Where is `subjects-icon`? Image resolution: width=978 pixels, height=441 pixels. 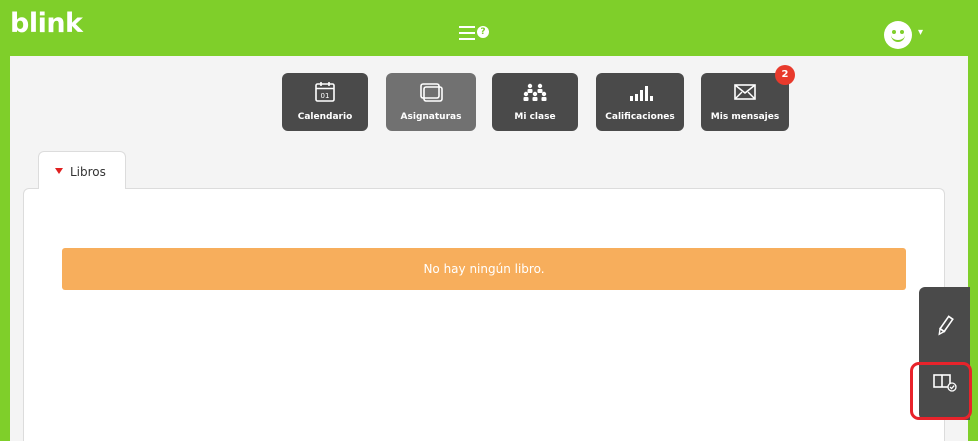 subjects-icon is located at coordinates (431, 88).